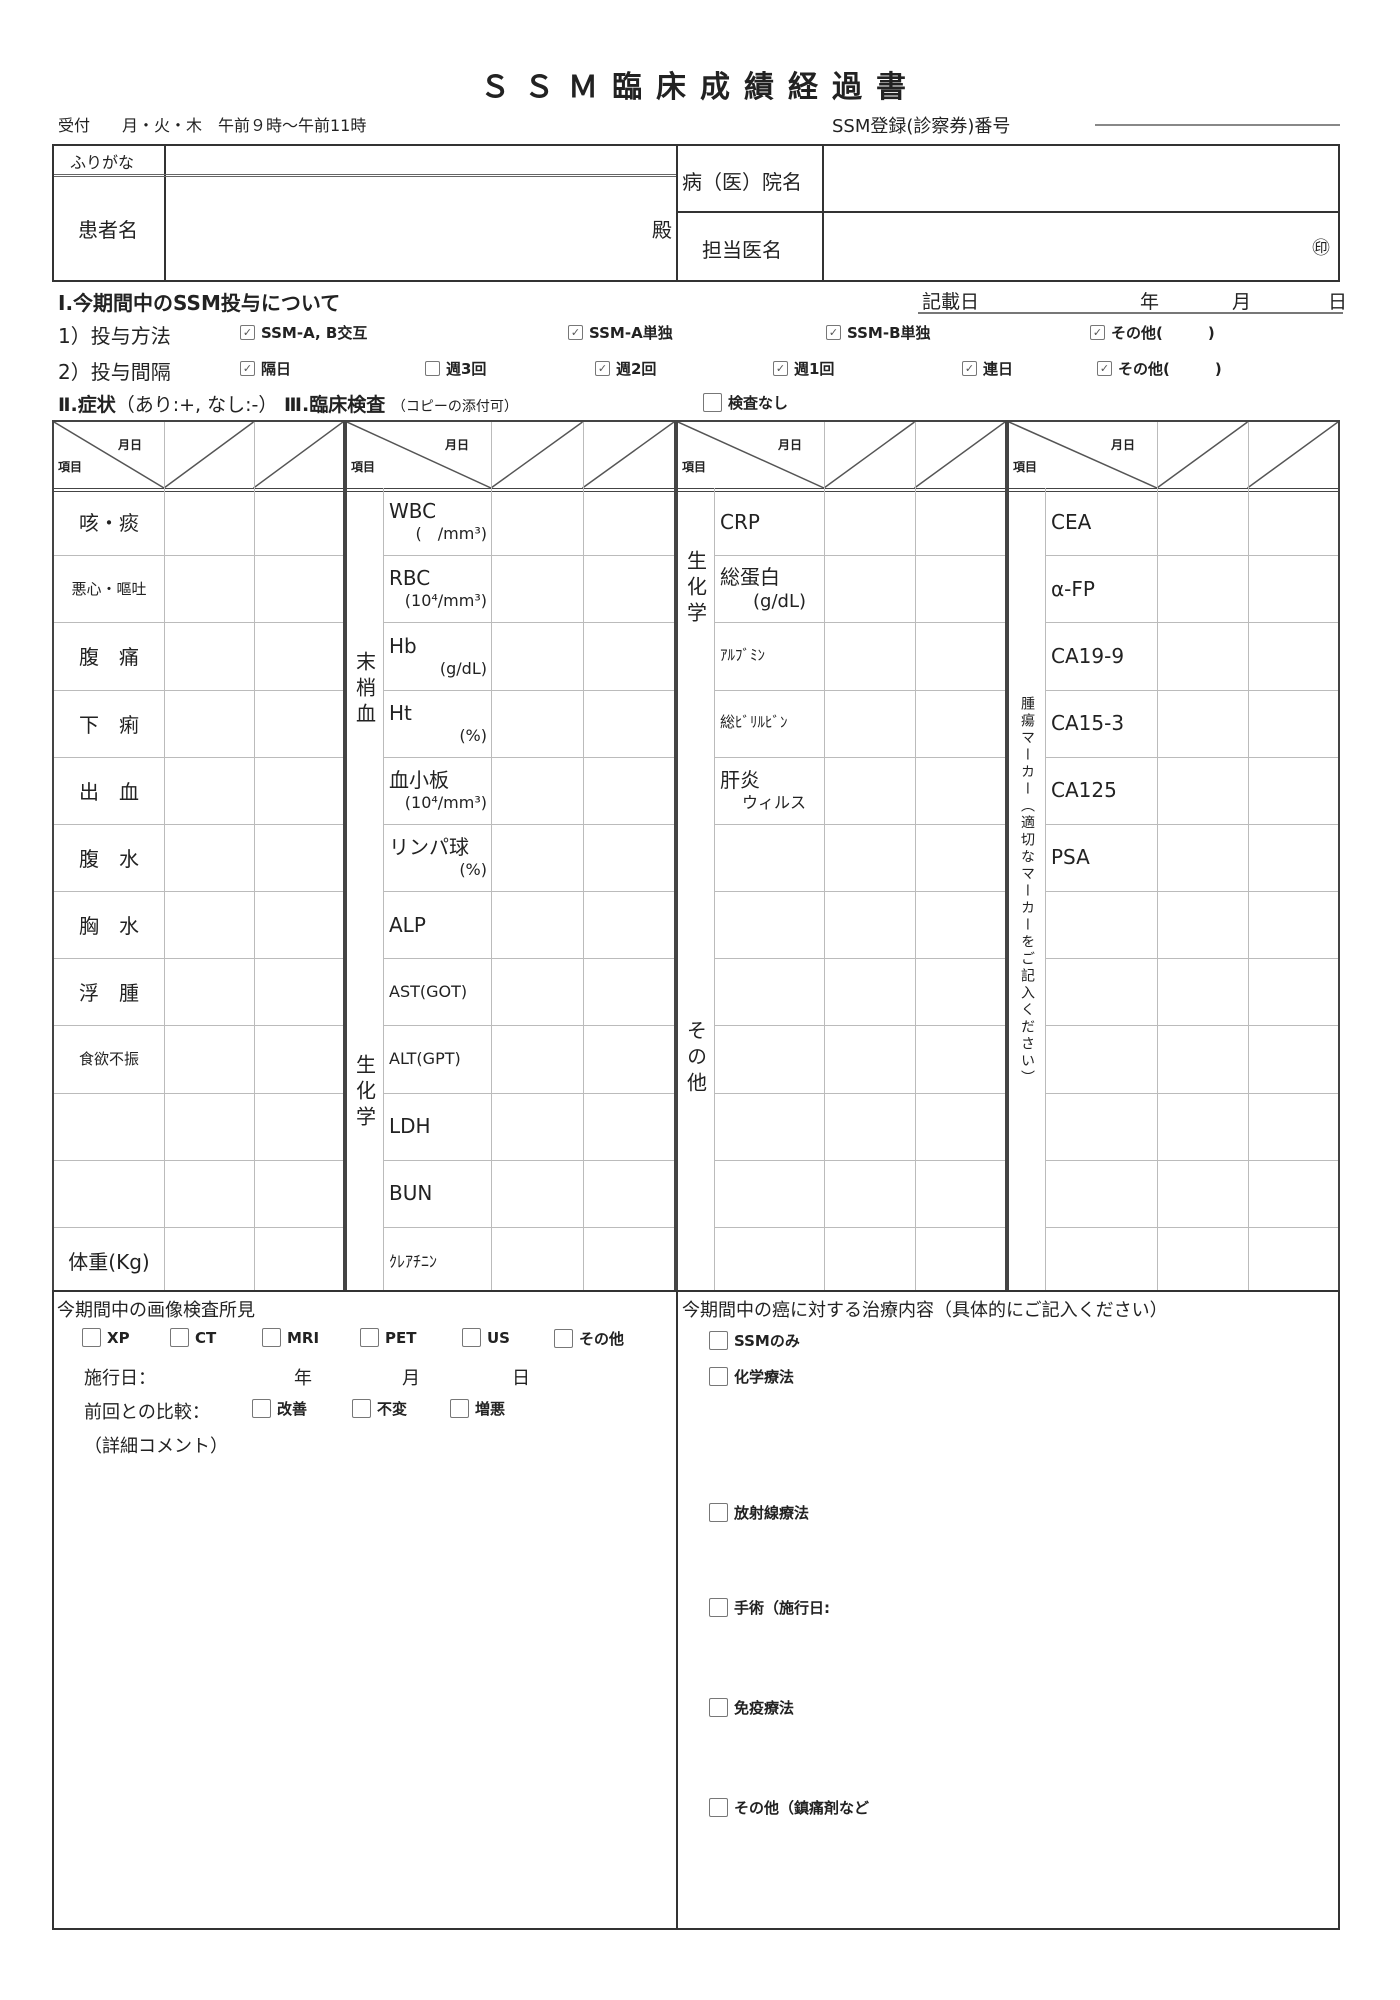 The width and height of the screenshot is (1400, 2000). Describe the element at coordinates (759, 1512) in the screenshot. I see `treatment-option: 放射線療法` at that location.